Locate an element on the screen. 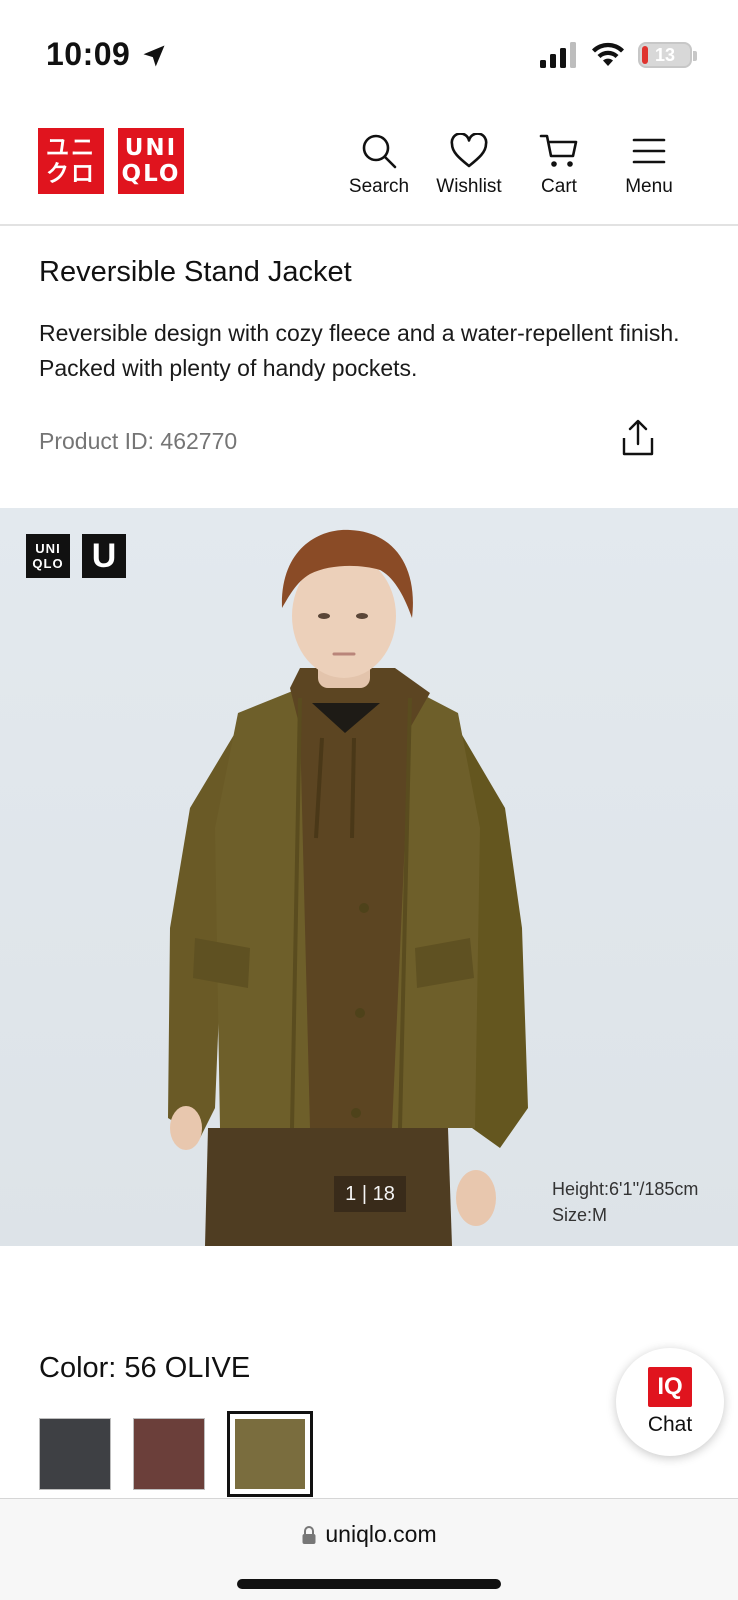 The image size is (738, 1600). heart-icon is located at coordinates (469, 150).